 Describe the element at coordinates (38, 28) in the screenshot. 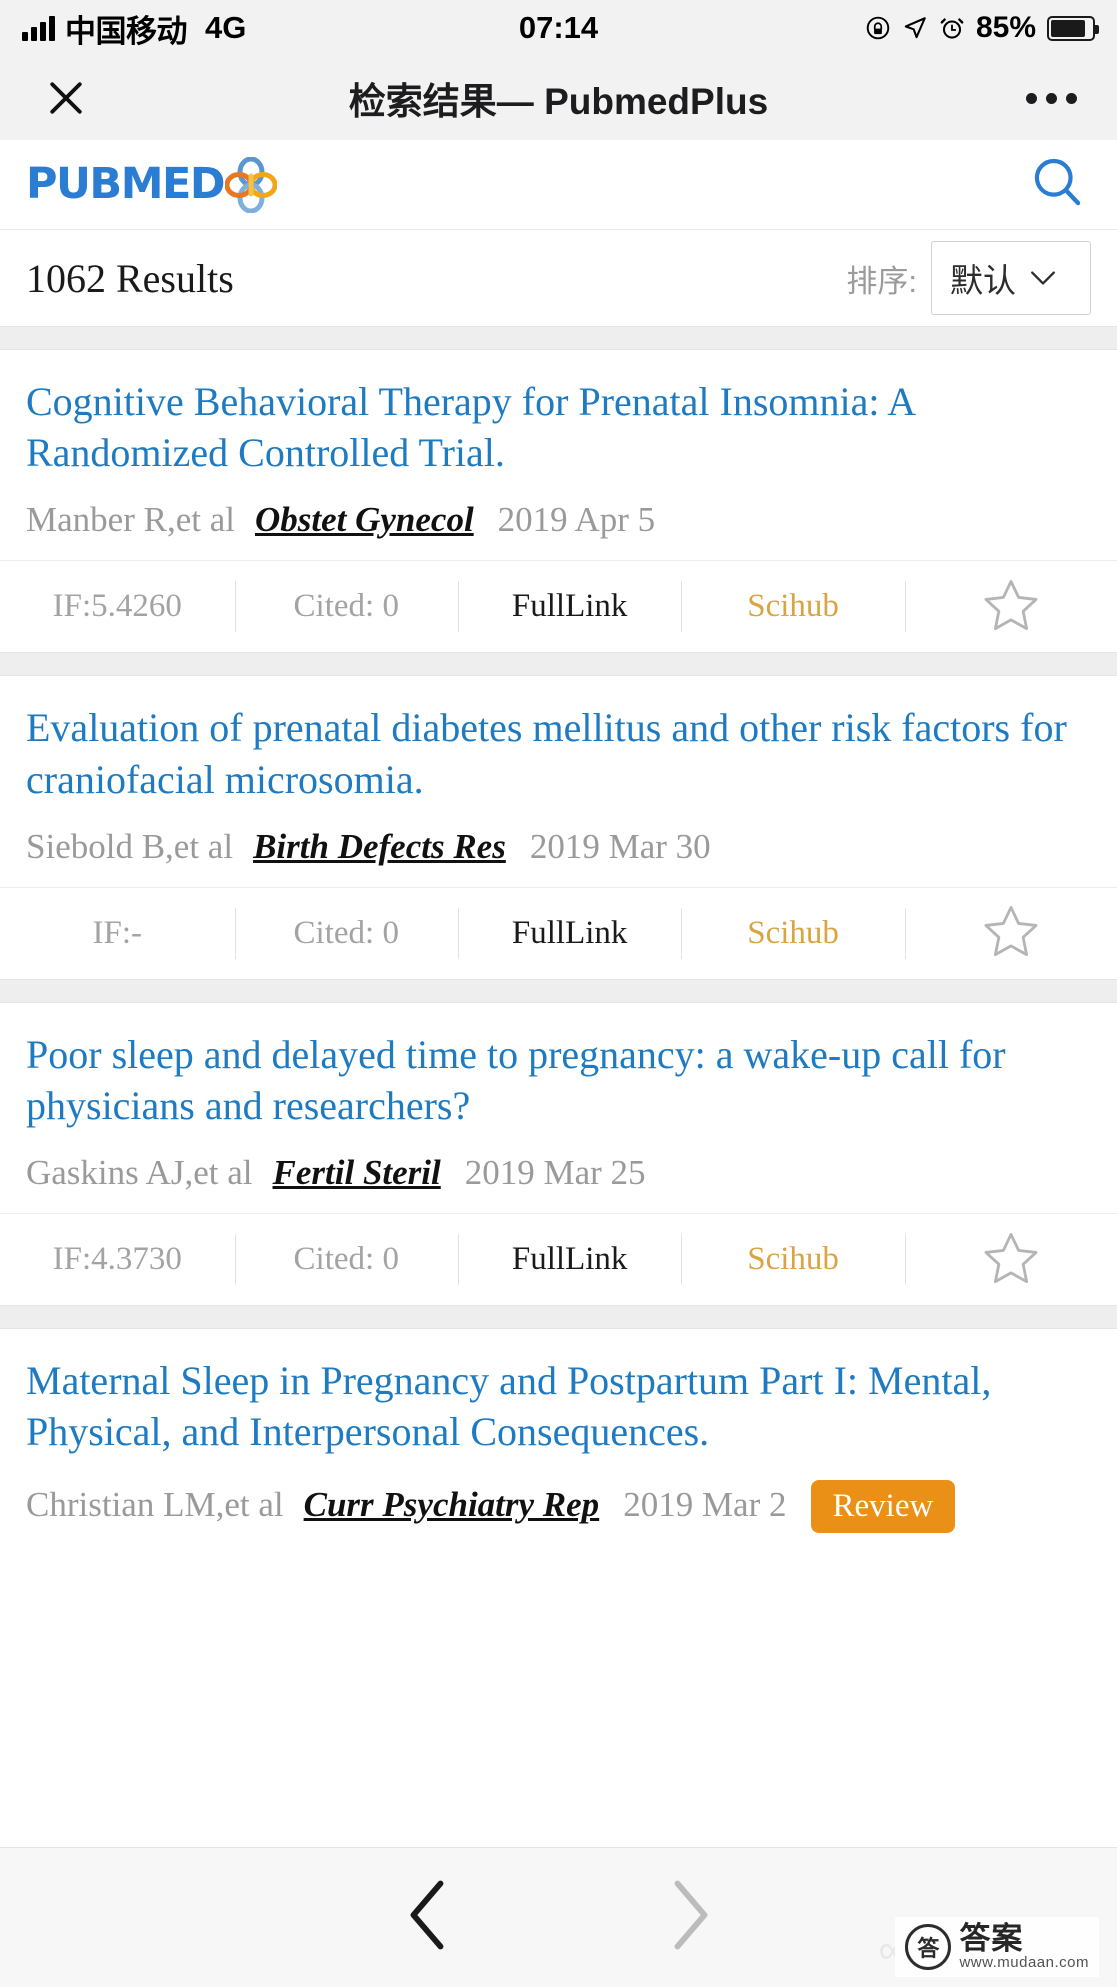

I see `signal-bars-icon` at that location.